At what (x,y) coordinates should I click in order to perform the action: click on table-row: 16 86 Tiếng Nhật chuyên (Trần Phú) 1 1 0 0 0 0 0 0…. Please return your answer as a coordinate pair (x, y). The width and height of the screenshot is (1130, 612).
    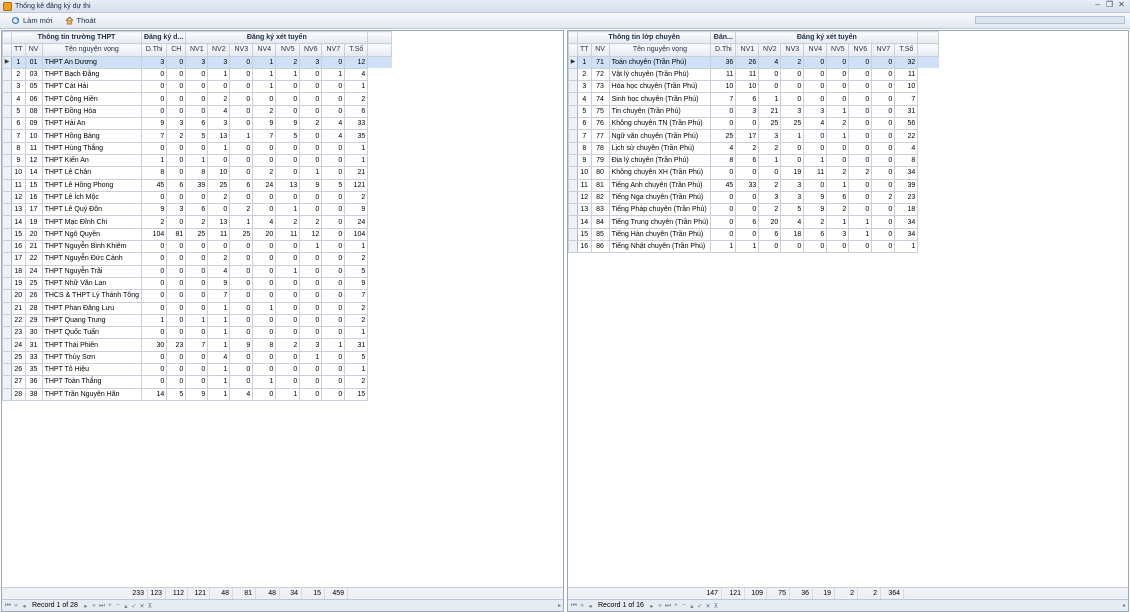
    Looking at the image, I should click on (753, 247).